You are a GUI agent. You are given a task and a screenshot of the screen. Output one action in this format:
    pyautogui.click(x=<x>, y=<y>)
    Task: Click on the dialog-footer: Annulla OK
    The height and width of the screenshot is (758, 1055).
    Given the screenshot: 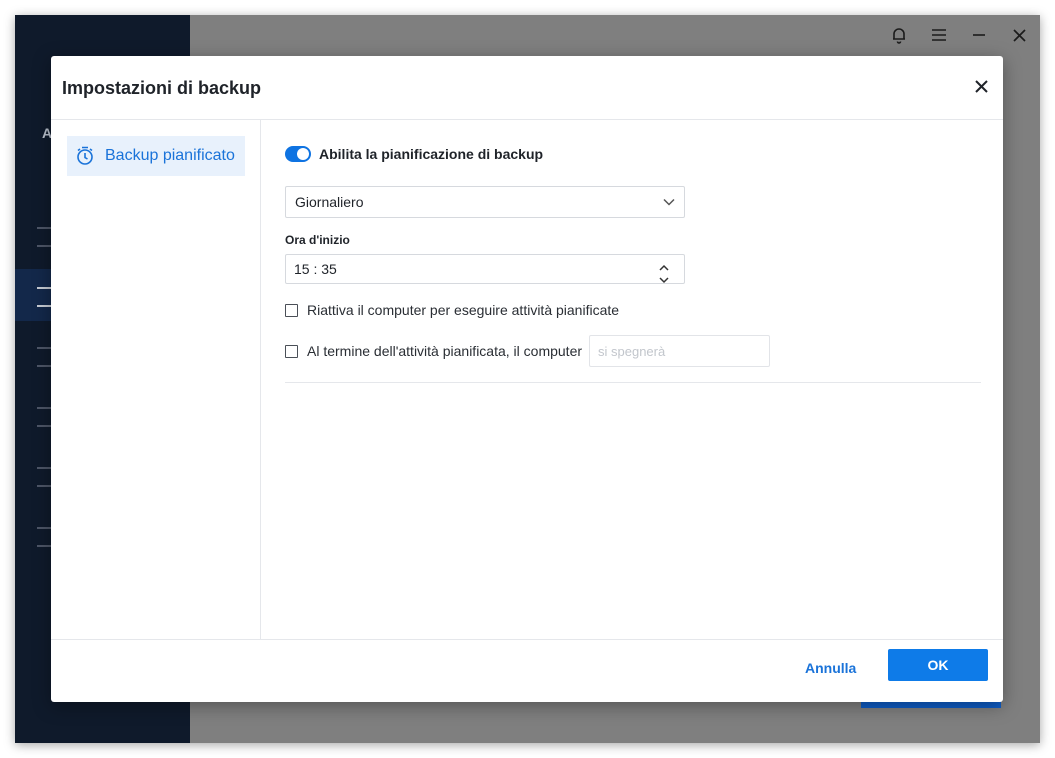 What is the action you would take?
    pyautogui.click(x=527, y=671)
    